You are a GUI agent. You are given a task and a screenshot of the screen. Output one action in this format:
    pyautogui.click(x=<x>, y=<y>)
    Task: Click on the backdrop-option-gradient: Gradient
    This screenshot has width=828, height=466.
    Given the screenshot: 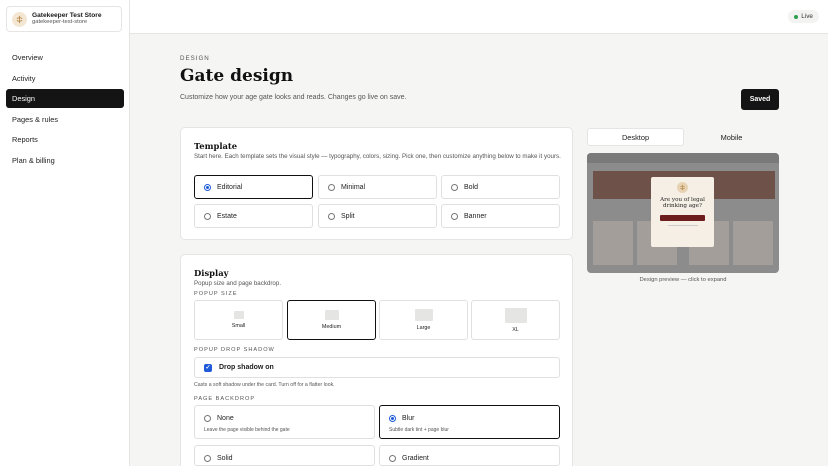 What is the action you would take?
    pyautogui.click(x=469, y=455)
    